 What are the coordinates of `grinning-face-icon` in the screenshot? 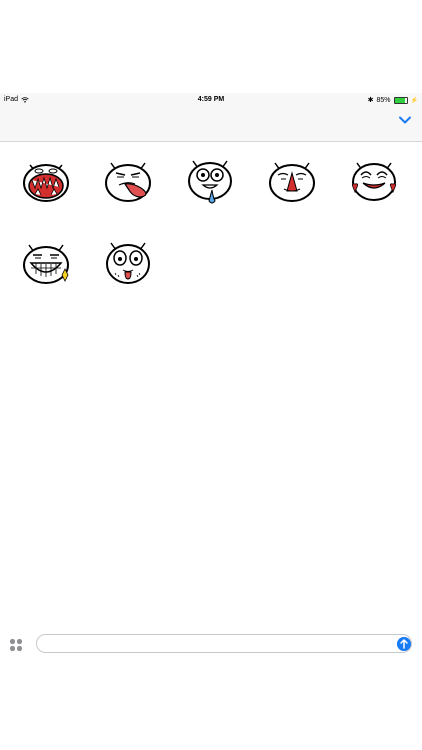 It's located at (46, 264).